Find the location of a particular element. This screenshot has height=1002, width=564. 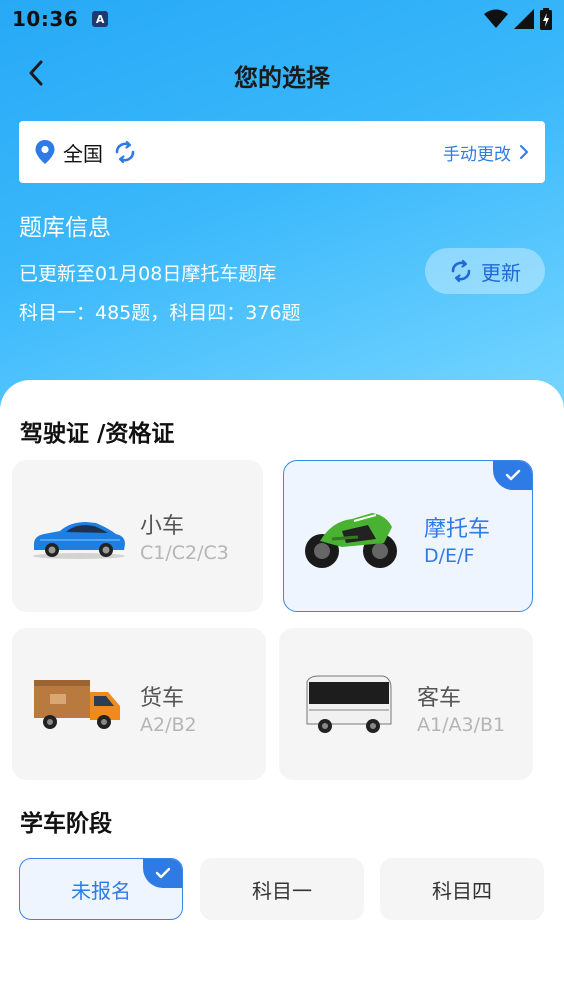

vehicle-classes: A1/A3/B1 is located at coordinates (461, 725).